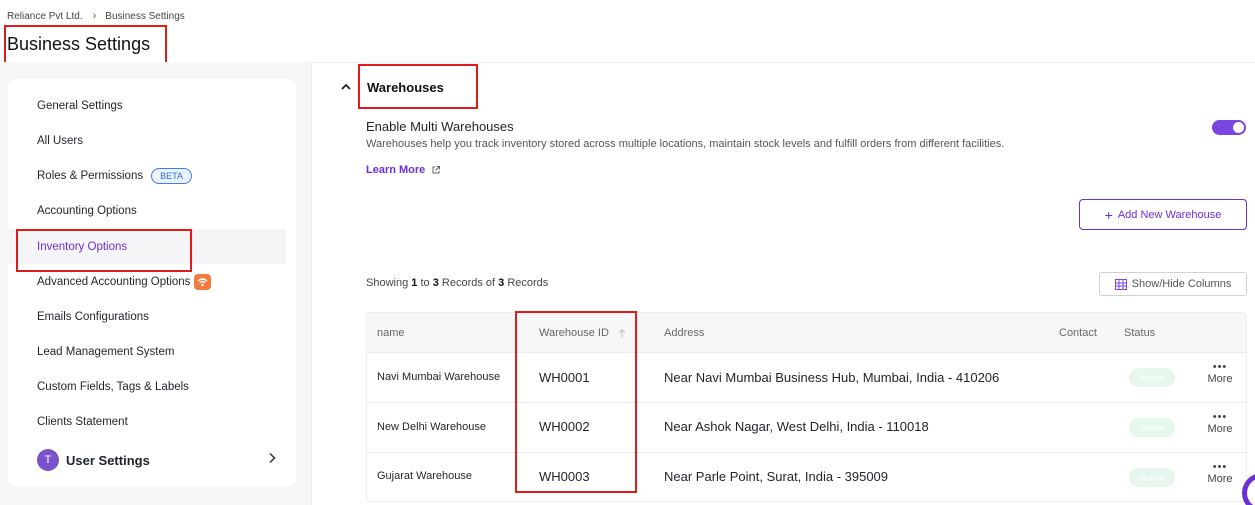 Image resolution: width=1255 pixels, height=505 pixels. What do you see at coordinates (79, 44) in the screenshot?
I see `page-title: Business Settings` at bounding box center [79, 44].